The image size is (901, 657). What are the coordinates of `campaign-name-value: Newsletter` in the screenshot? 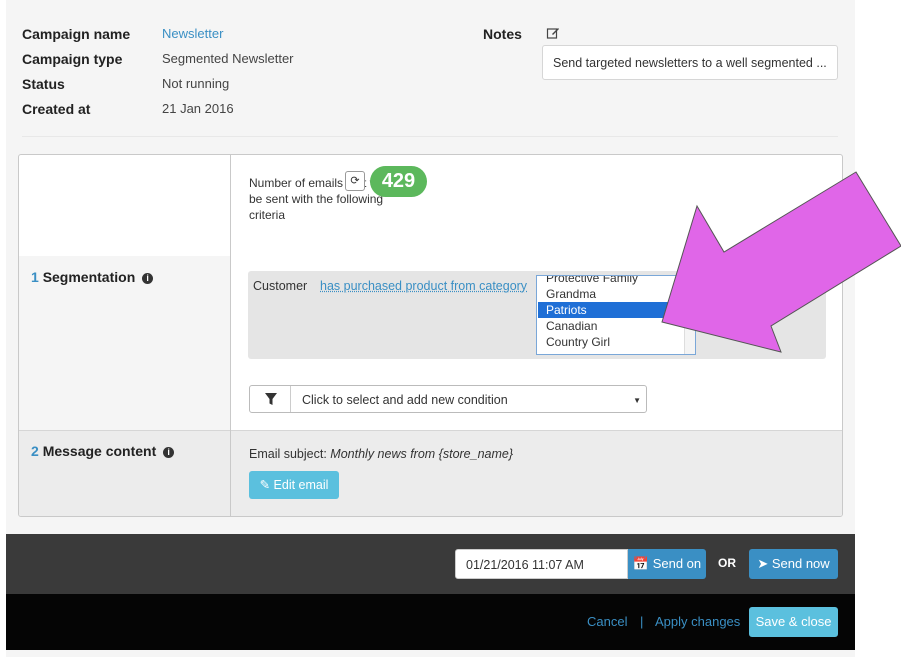 It's located at (192, 33).